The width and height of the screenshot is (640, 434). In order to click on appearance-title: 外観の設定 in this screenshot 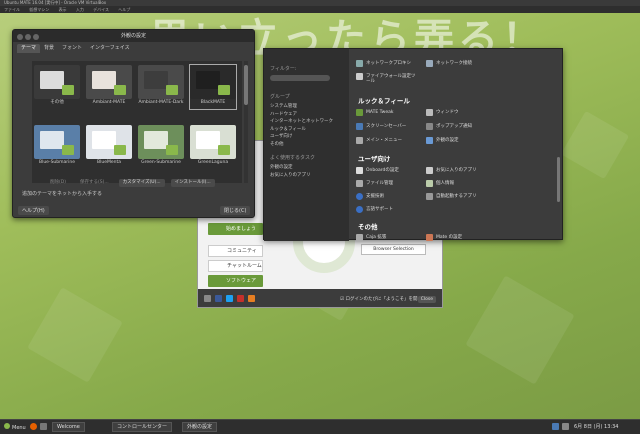, I will do `click(133, 36)`.